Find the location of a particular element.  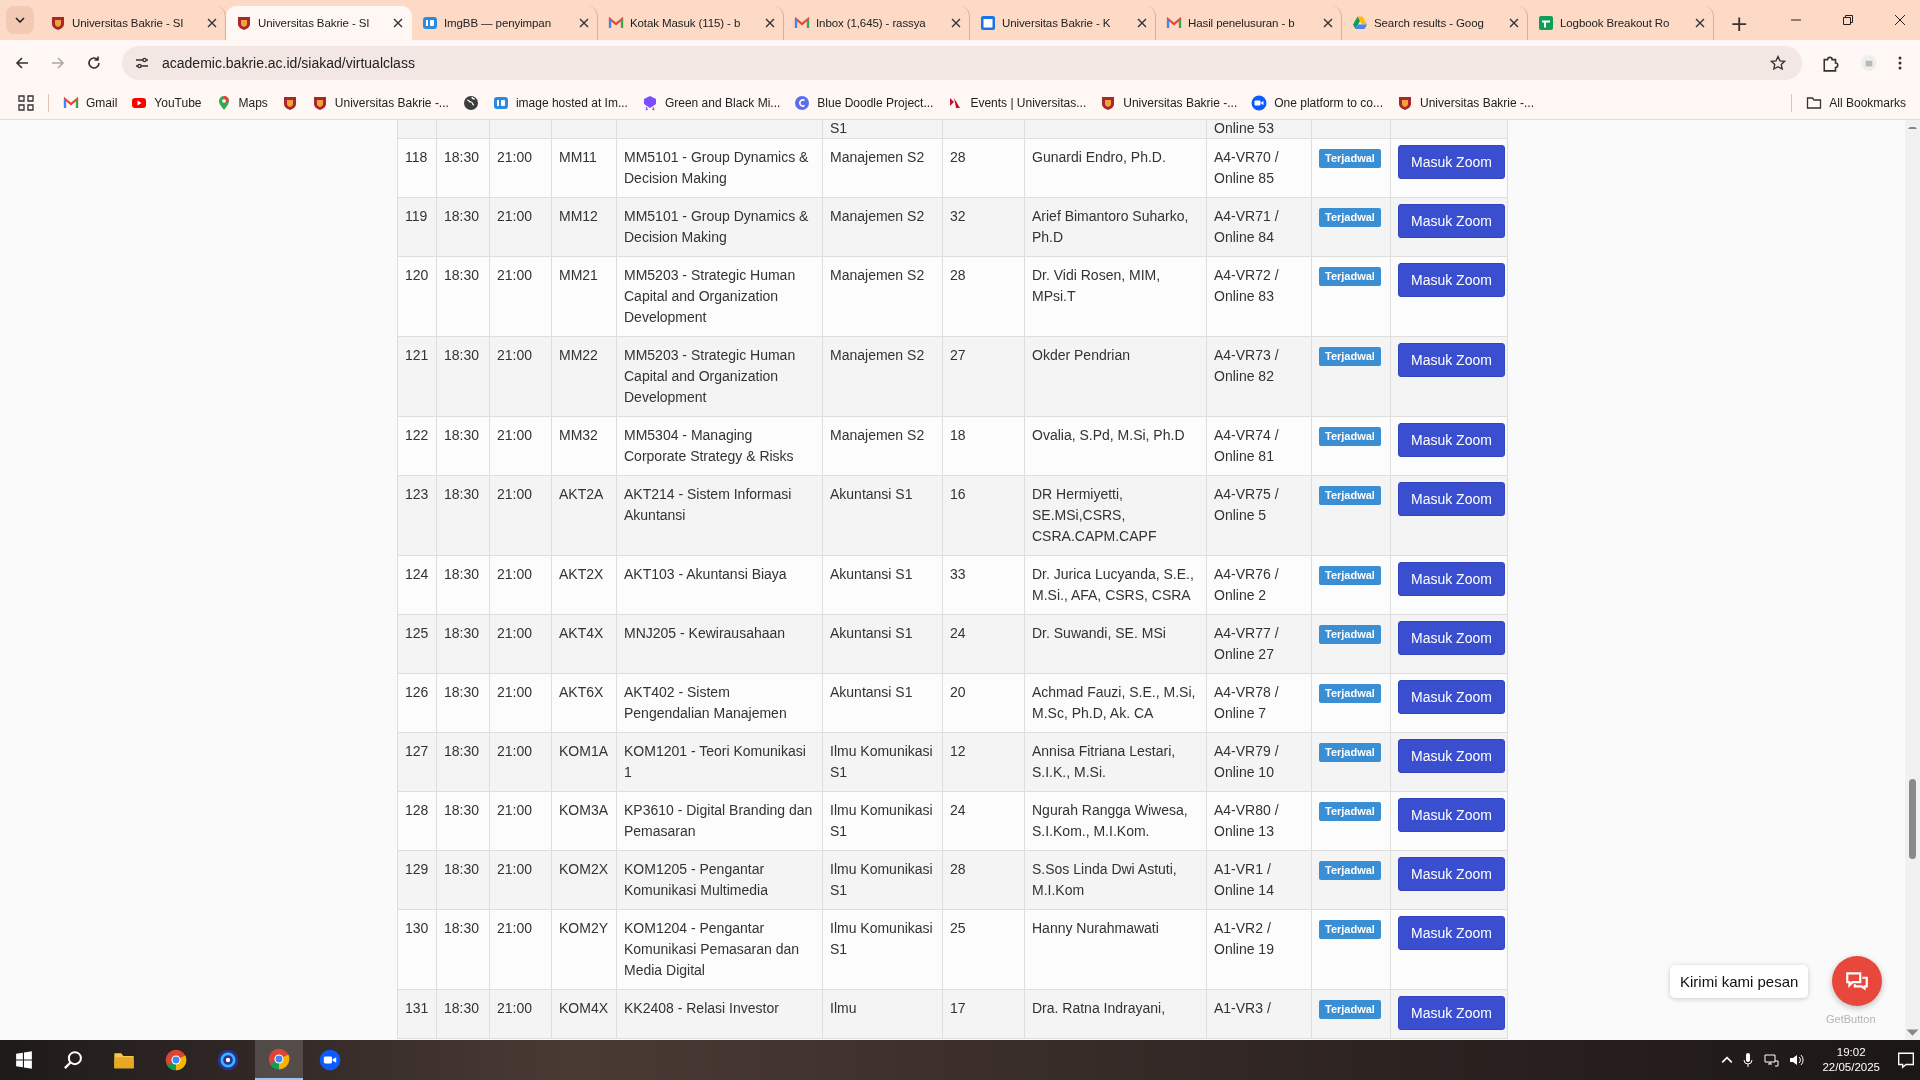

all-bookmarks-button: All Bookmarks is located at coordinates (1856, 102).